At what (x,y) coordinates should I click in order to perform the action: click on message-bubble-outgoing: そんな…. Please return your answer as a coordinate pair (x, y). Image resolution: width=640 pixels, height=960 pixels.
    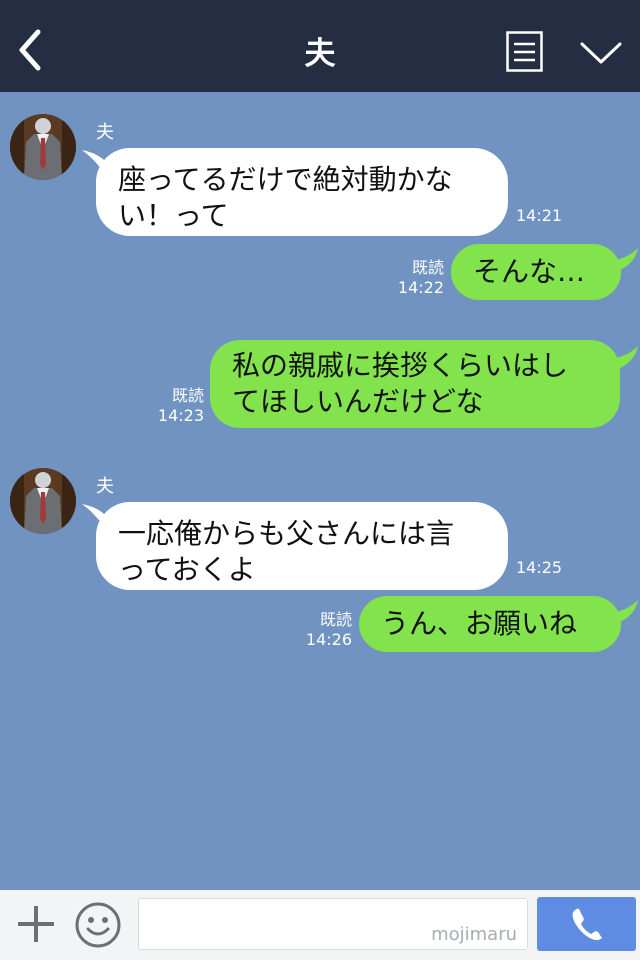
    Looking at the image, I should click on (536, 272).